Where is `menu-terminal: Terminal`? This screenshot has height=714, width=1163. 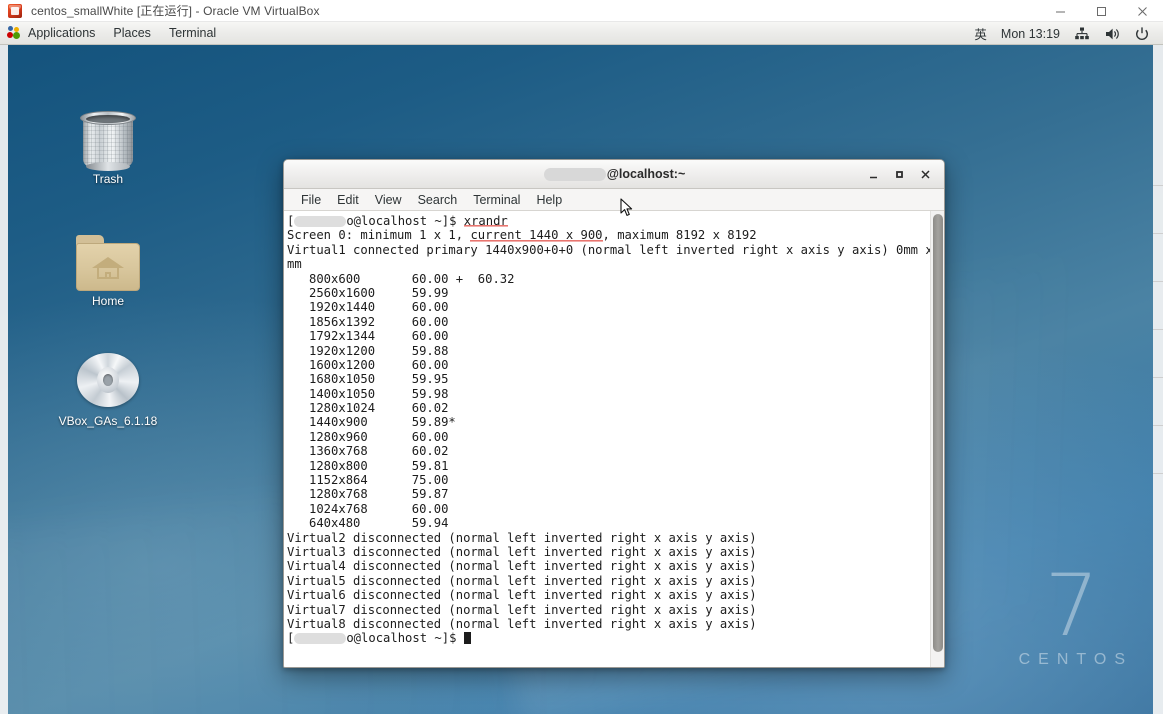 menu-terminal: Terminal is located at coordinates (192, 33).